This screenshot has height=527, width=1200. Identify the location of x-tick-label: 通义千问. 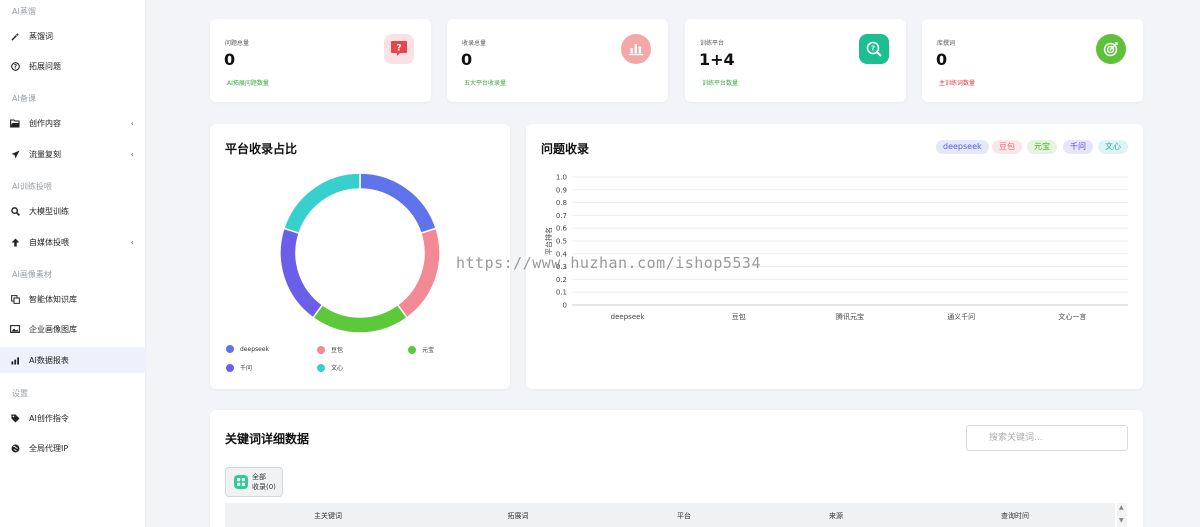
(961, 316).